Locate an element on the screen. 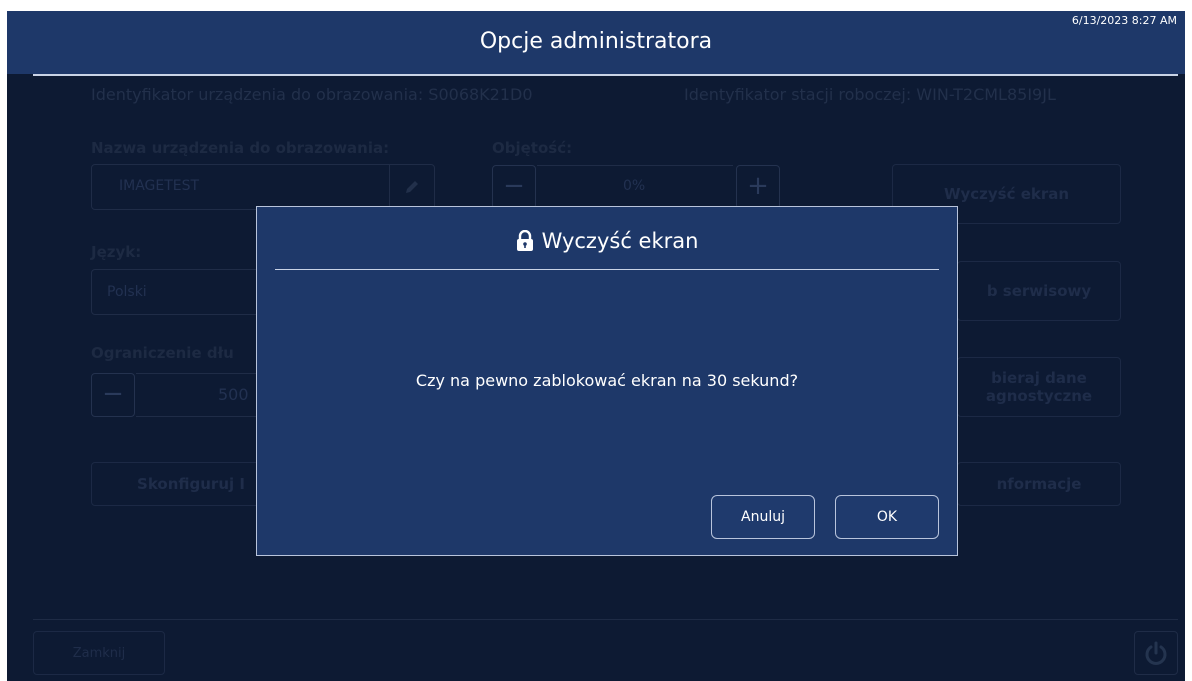 This screenshot has width=1192, height=681. service-mode-button: b serwisowy is located at coordinates (1039, 291).